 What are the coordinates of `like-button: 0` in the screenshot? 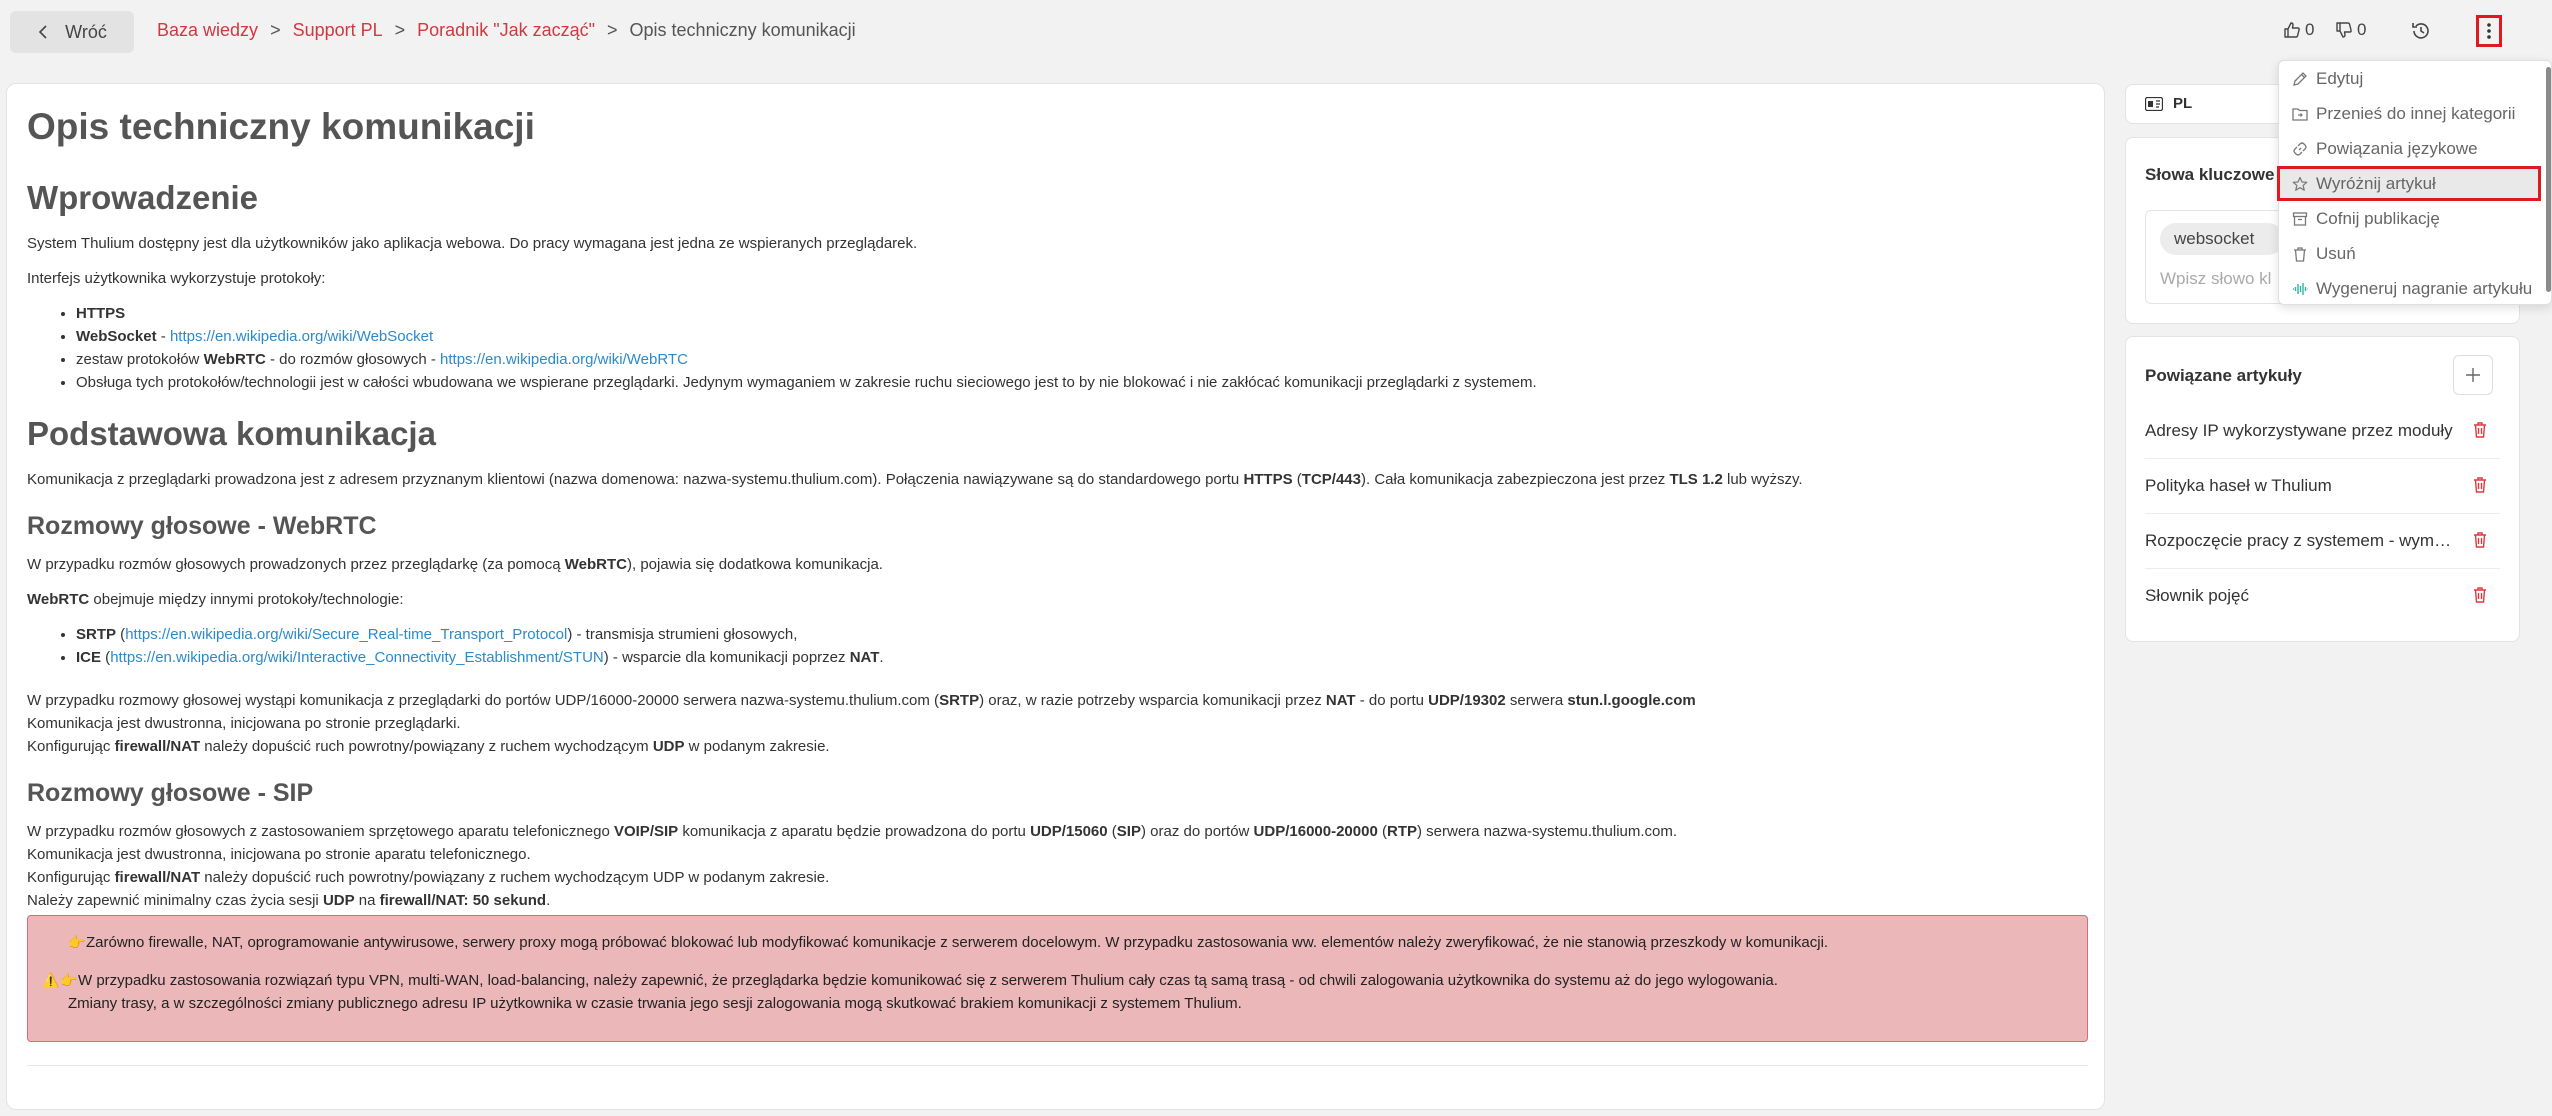 It's located at (2298, 30).